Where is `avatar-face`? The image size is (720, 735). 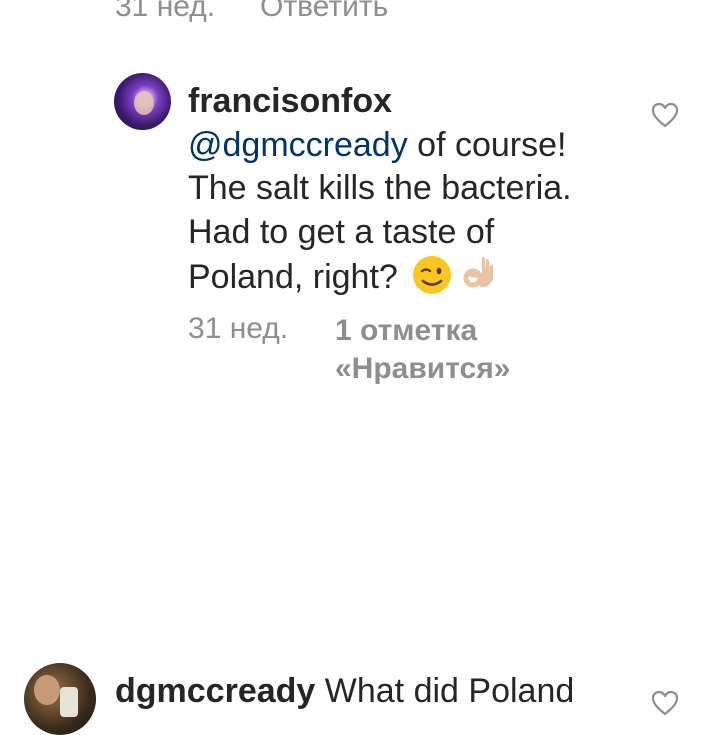
avatar-face is located at coordinates (144, 103).